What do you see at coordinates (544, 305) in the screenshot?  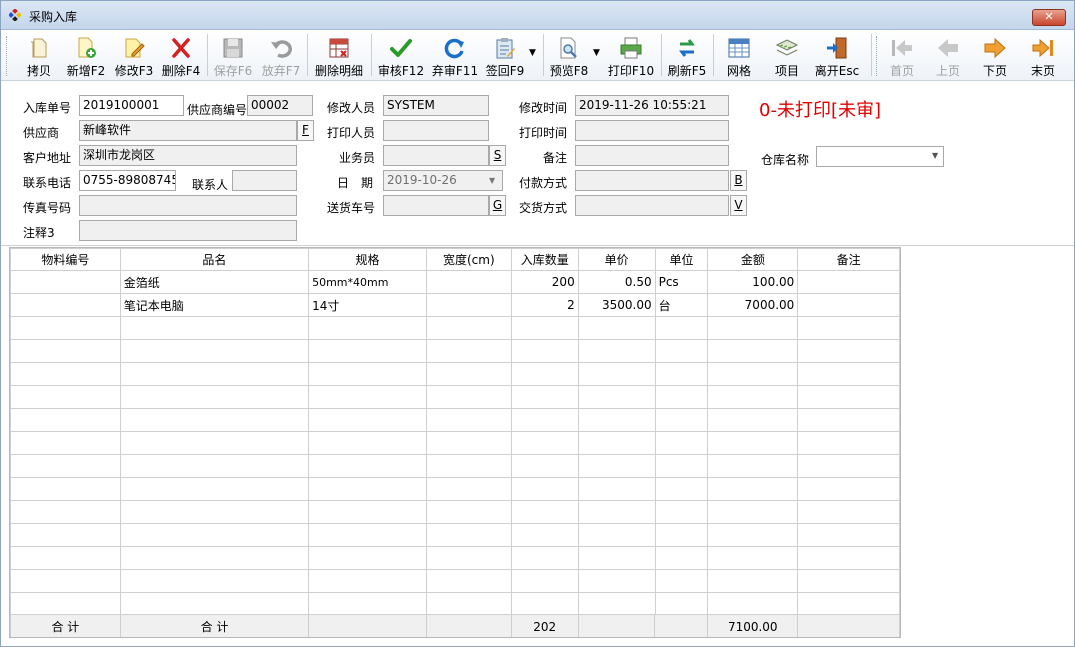 I see `cell-quantity: 2` at bounding box center [544, 305].